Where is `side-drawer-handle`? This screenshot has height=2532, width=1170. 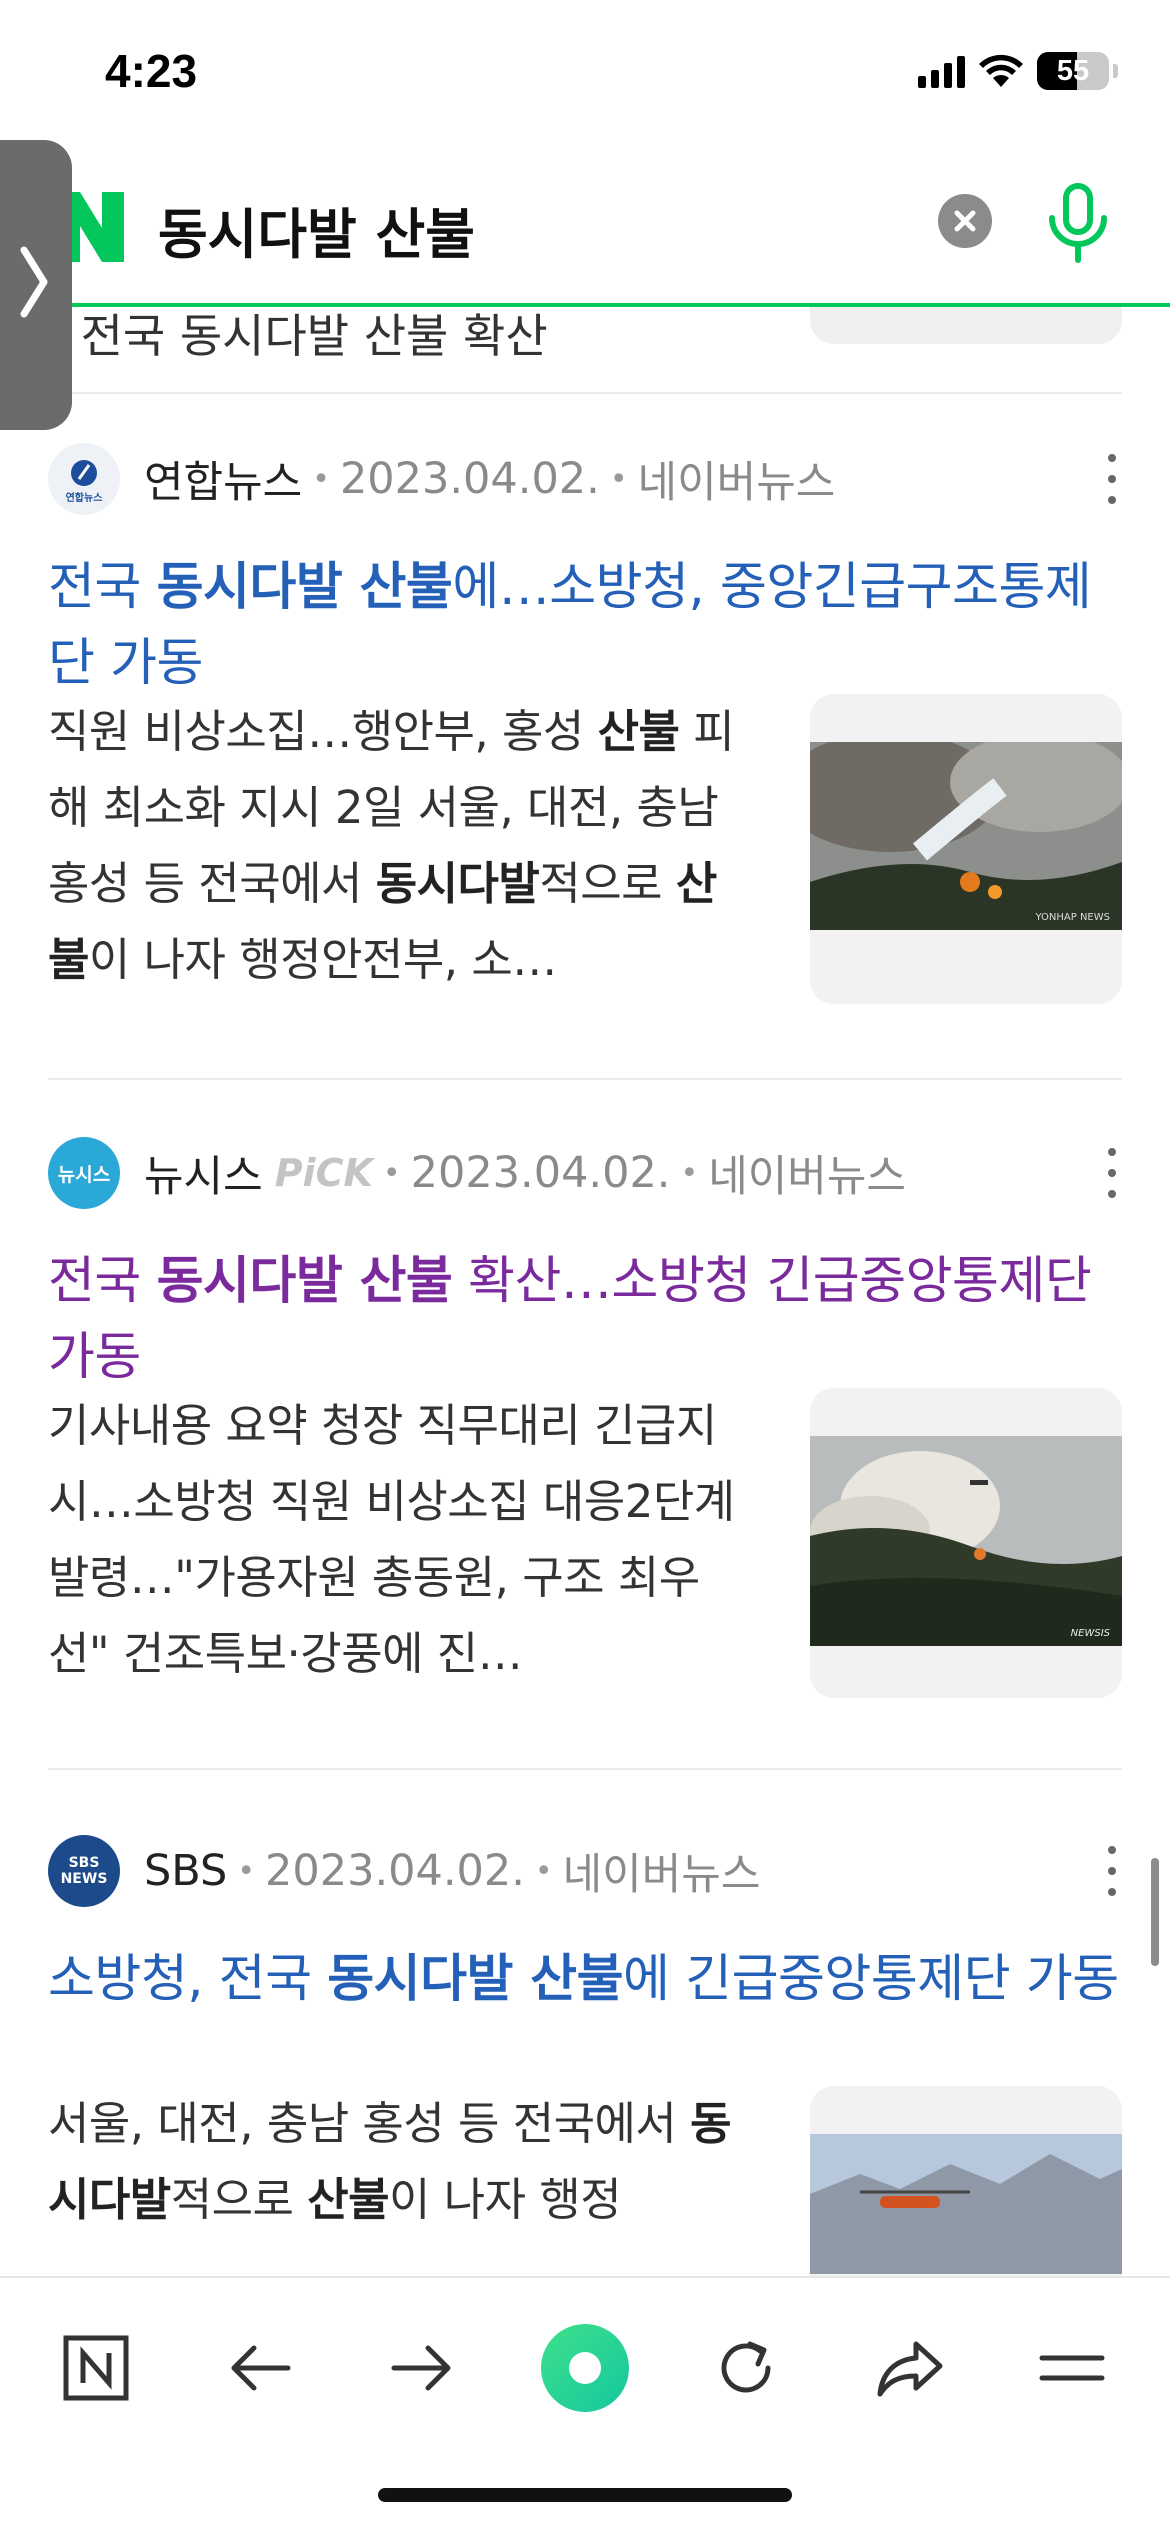
side-drawer-handle is located at coordinates (36, 285).